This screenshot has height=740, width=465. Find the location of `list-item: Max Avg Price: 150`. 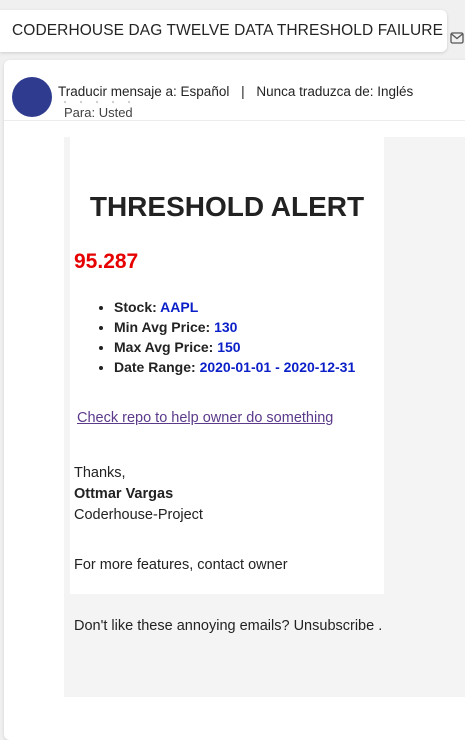

list-item: Max Avg Price: 150 is located at coordinates (234, 347).